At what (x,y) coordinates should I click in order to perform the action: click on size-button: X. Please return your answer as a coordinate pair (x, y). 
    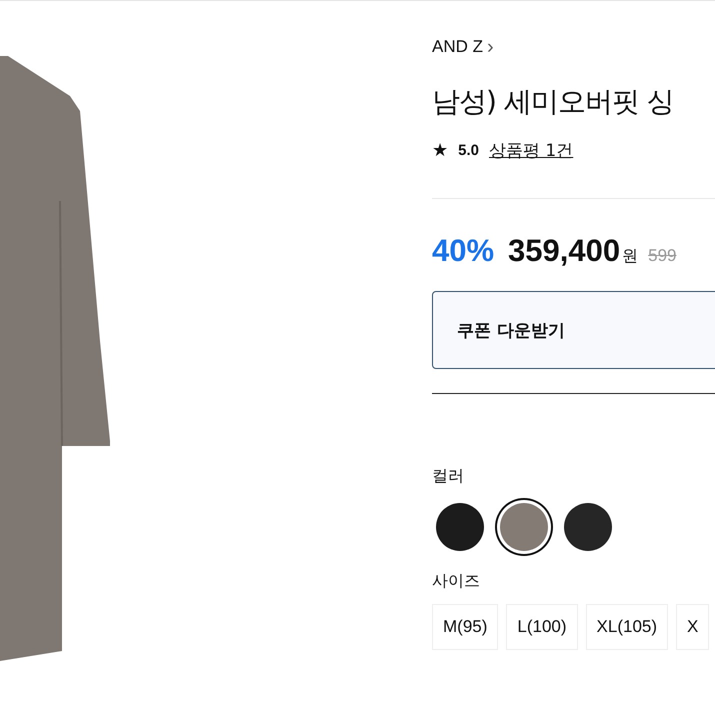
    Looking at the image, I should click on (693, 627).